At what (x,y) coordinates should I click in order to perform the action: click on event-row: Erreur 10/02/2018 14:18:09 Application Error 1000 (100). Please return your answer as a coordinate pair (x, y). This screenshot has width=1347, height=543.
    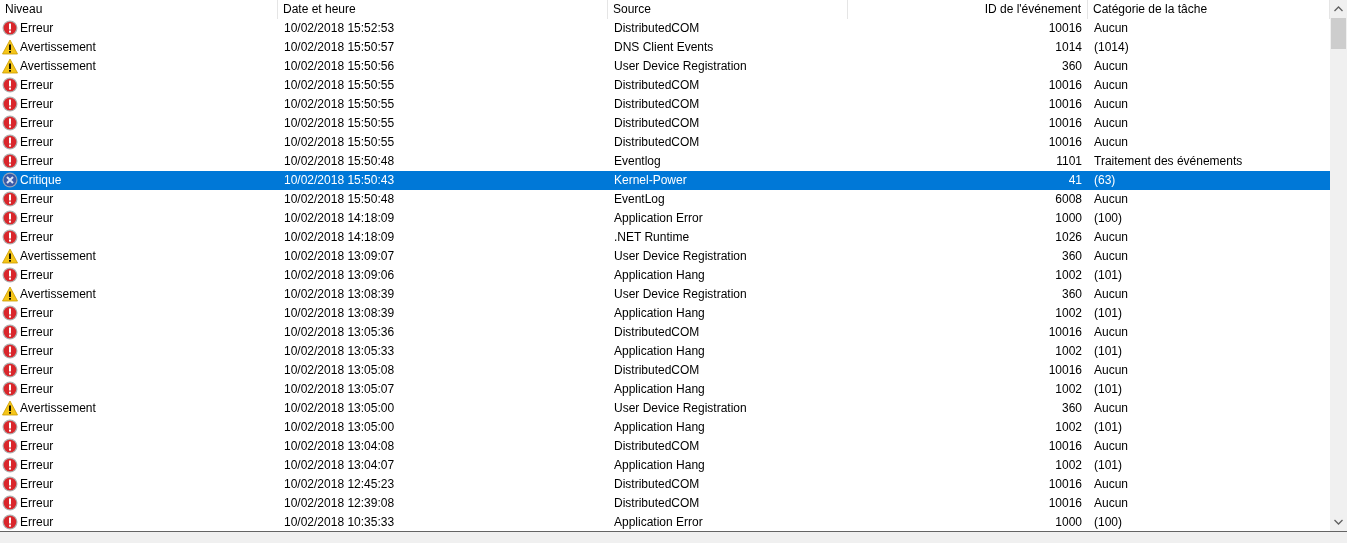
    Looking at the image, I should click on (665, 218).